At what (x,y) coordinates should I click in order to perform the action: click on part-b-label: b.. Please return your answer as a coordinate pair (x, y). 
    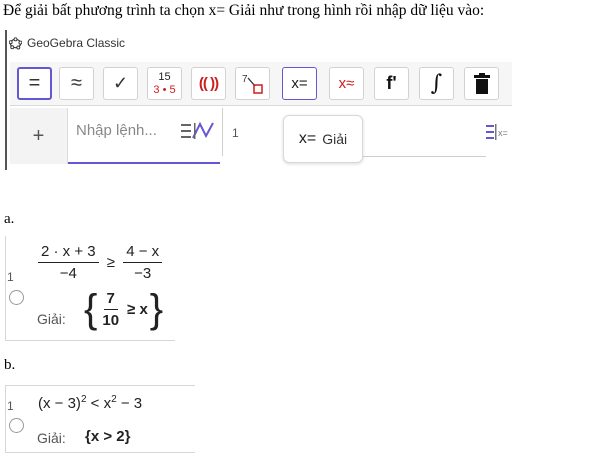
    Looking at the image, I should click on (10, 365).